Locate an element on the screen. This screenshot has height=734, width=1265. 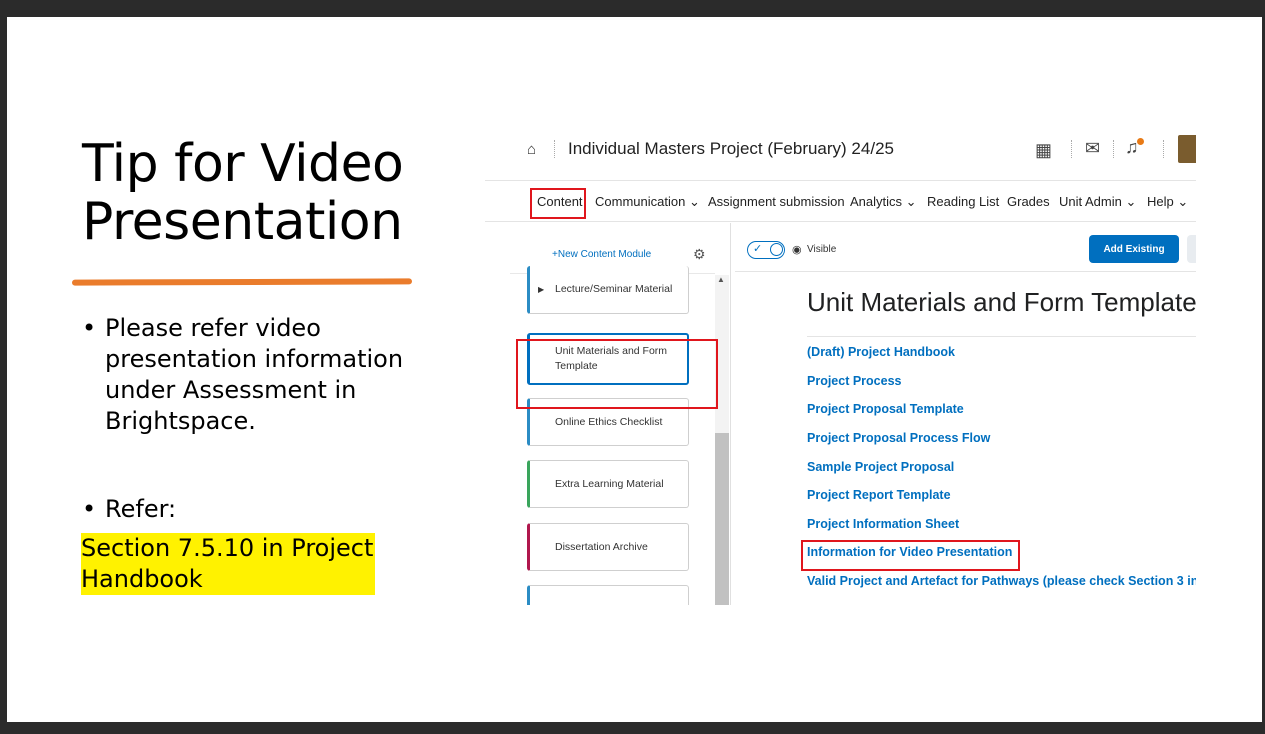
module-item: ▶ Lecture/Seminar Material is located at coordinates (608, 290).